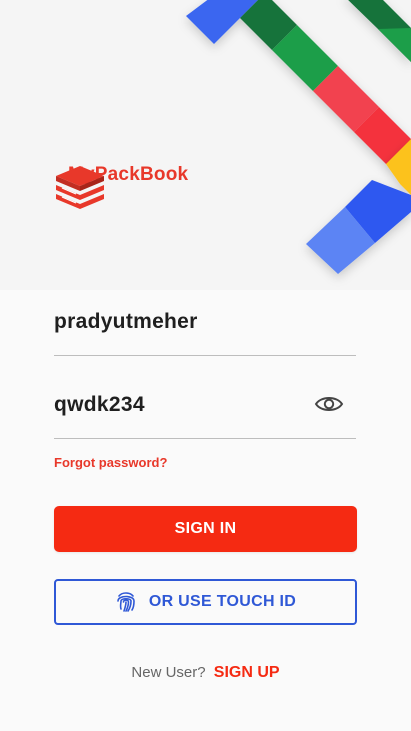 The image size is (411, 731). Describe the element at coordinates (247, 672) in the screenshot. I see `sign-up-link: SIGN UP` at that location.